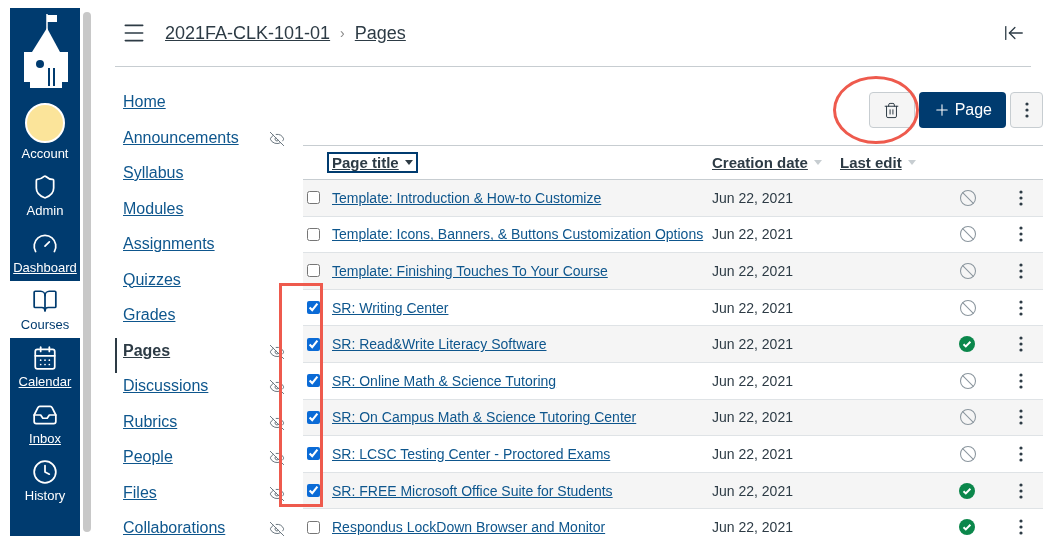 Image resolution: width=1061 pixels, height=536 pixels. I want to click on course-nav-link: Files, so click(140, 492).